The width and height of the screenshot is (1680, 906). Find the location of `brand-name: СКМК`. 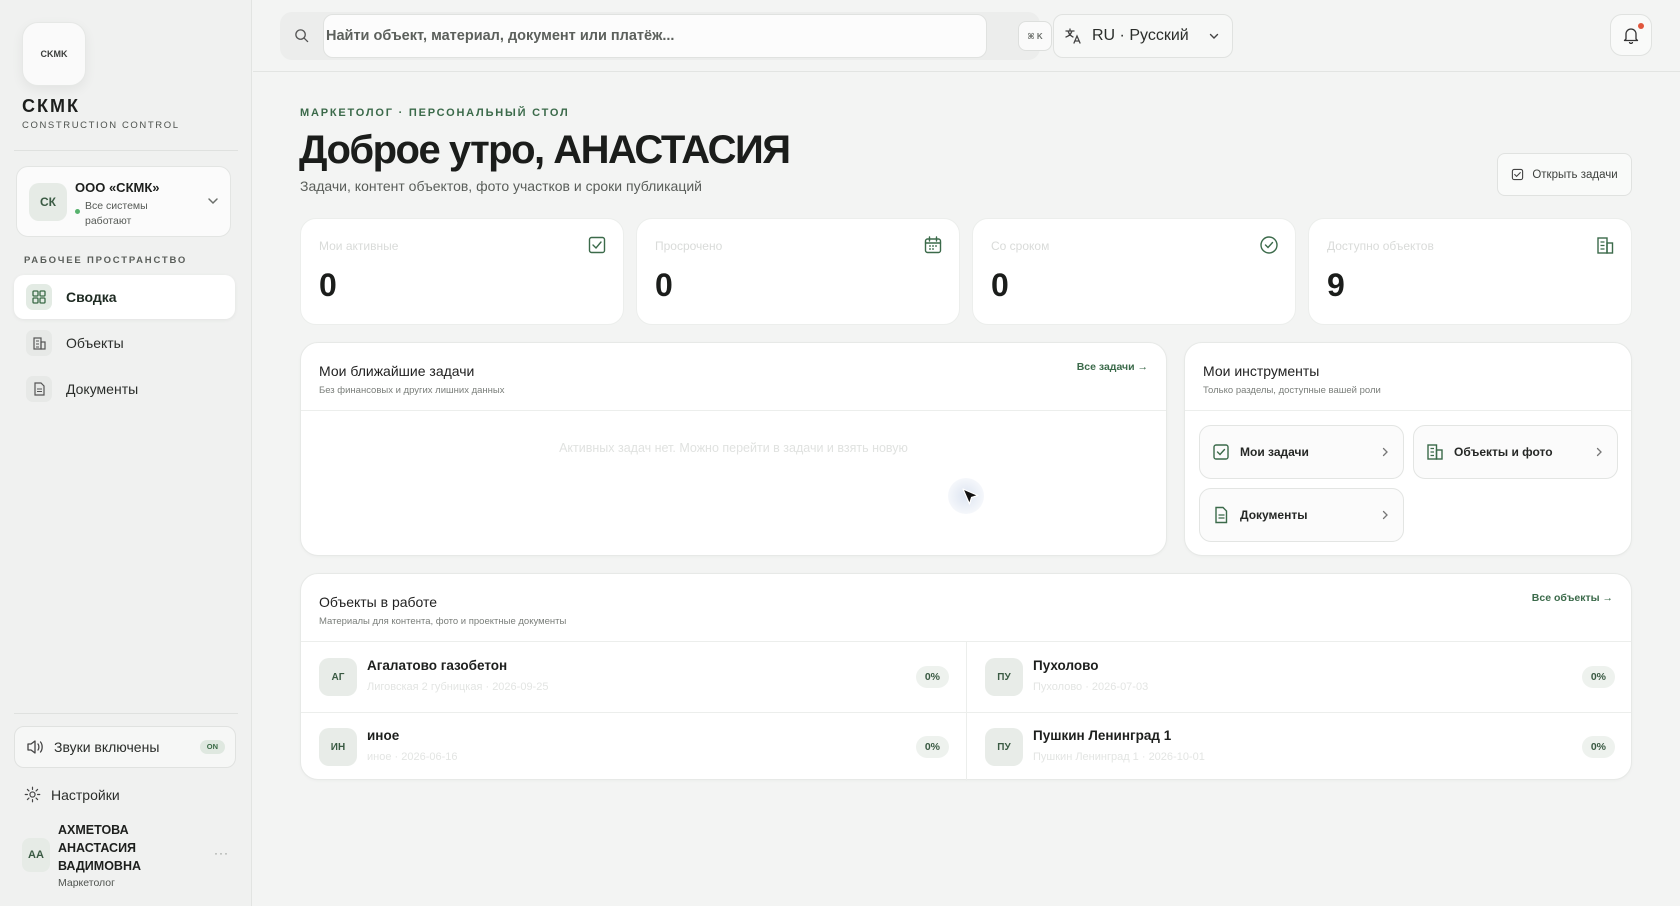

brand-name: СКМК is located at coordinates (51, 106).